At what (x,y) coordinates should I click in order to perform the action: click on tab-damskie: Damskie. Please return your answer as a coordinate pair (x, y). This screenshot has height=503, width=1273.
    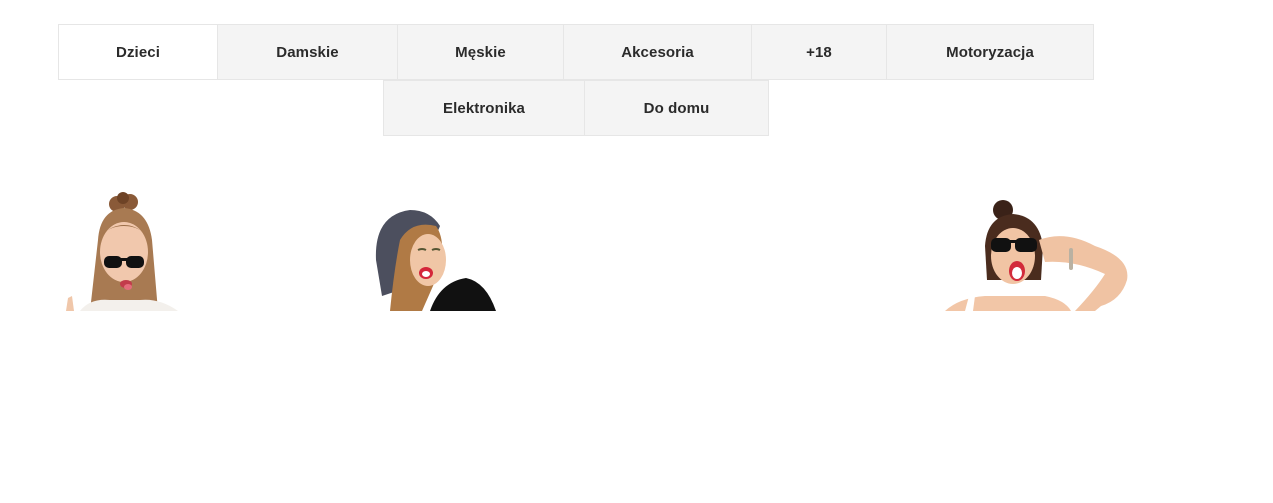
    Looking at the image, I should click on (307, 52).